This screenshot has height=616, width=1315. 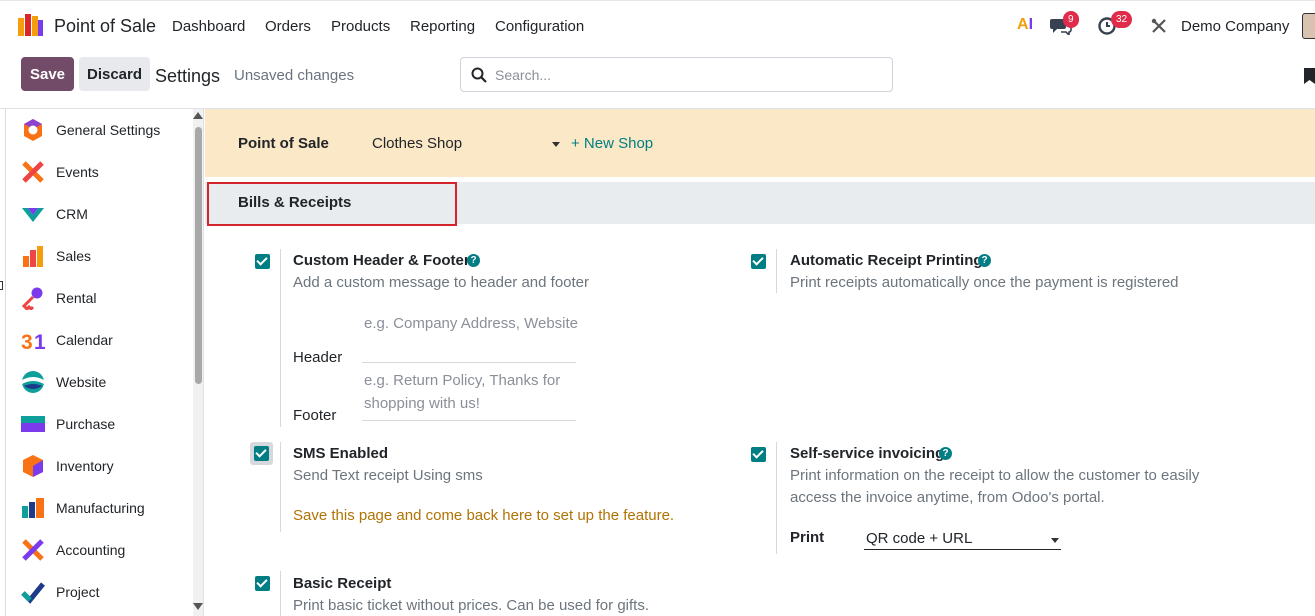 What do you see at coordinates (1308, 26) in the screenshot?
I see `user-avatar` at bounding box center [1308, 26].